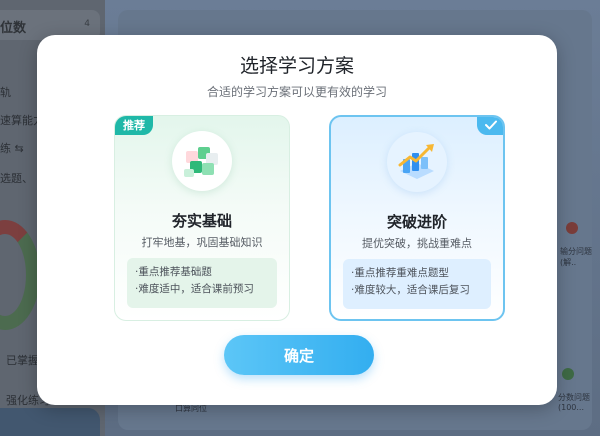 The width and height of the screenshot is (600, 436). What do you see at coordinates (16, 178) in the screenshot?
I see `background-left-line: 选题、` at bounding box center [16, 178].